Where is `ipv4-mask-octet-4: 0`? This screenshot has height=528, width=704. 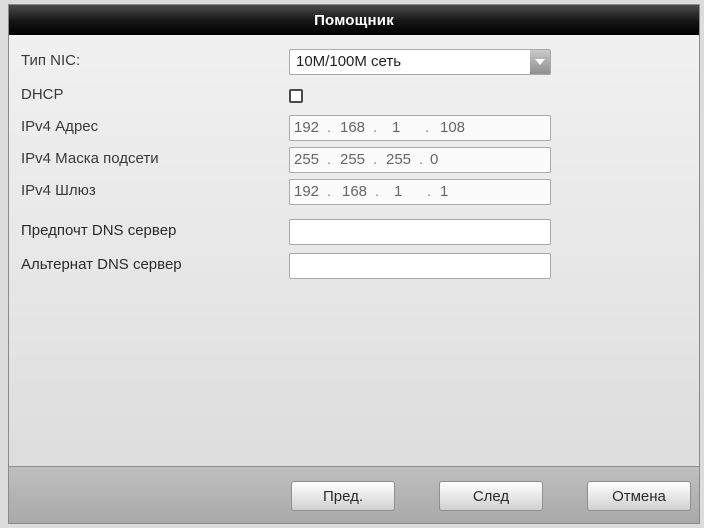
ipv4-mask-octet-4: 0 is located at coordinates (434, 159).